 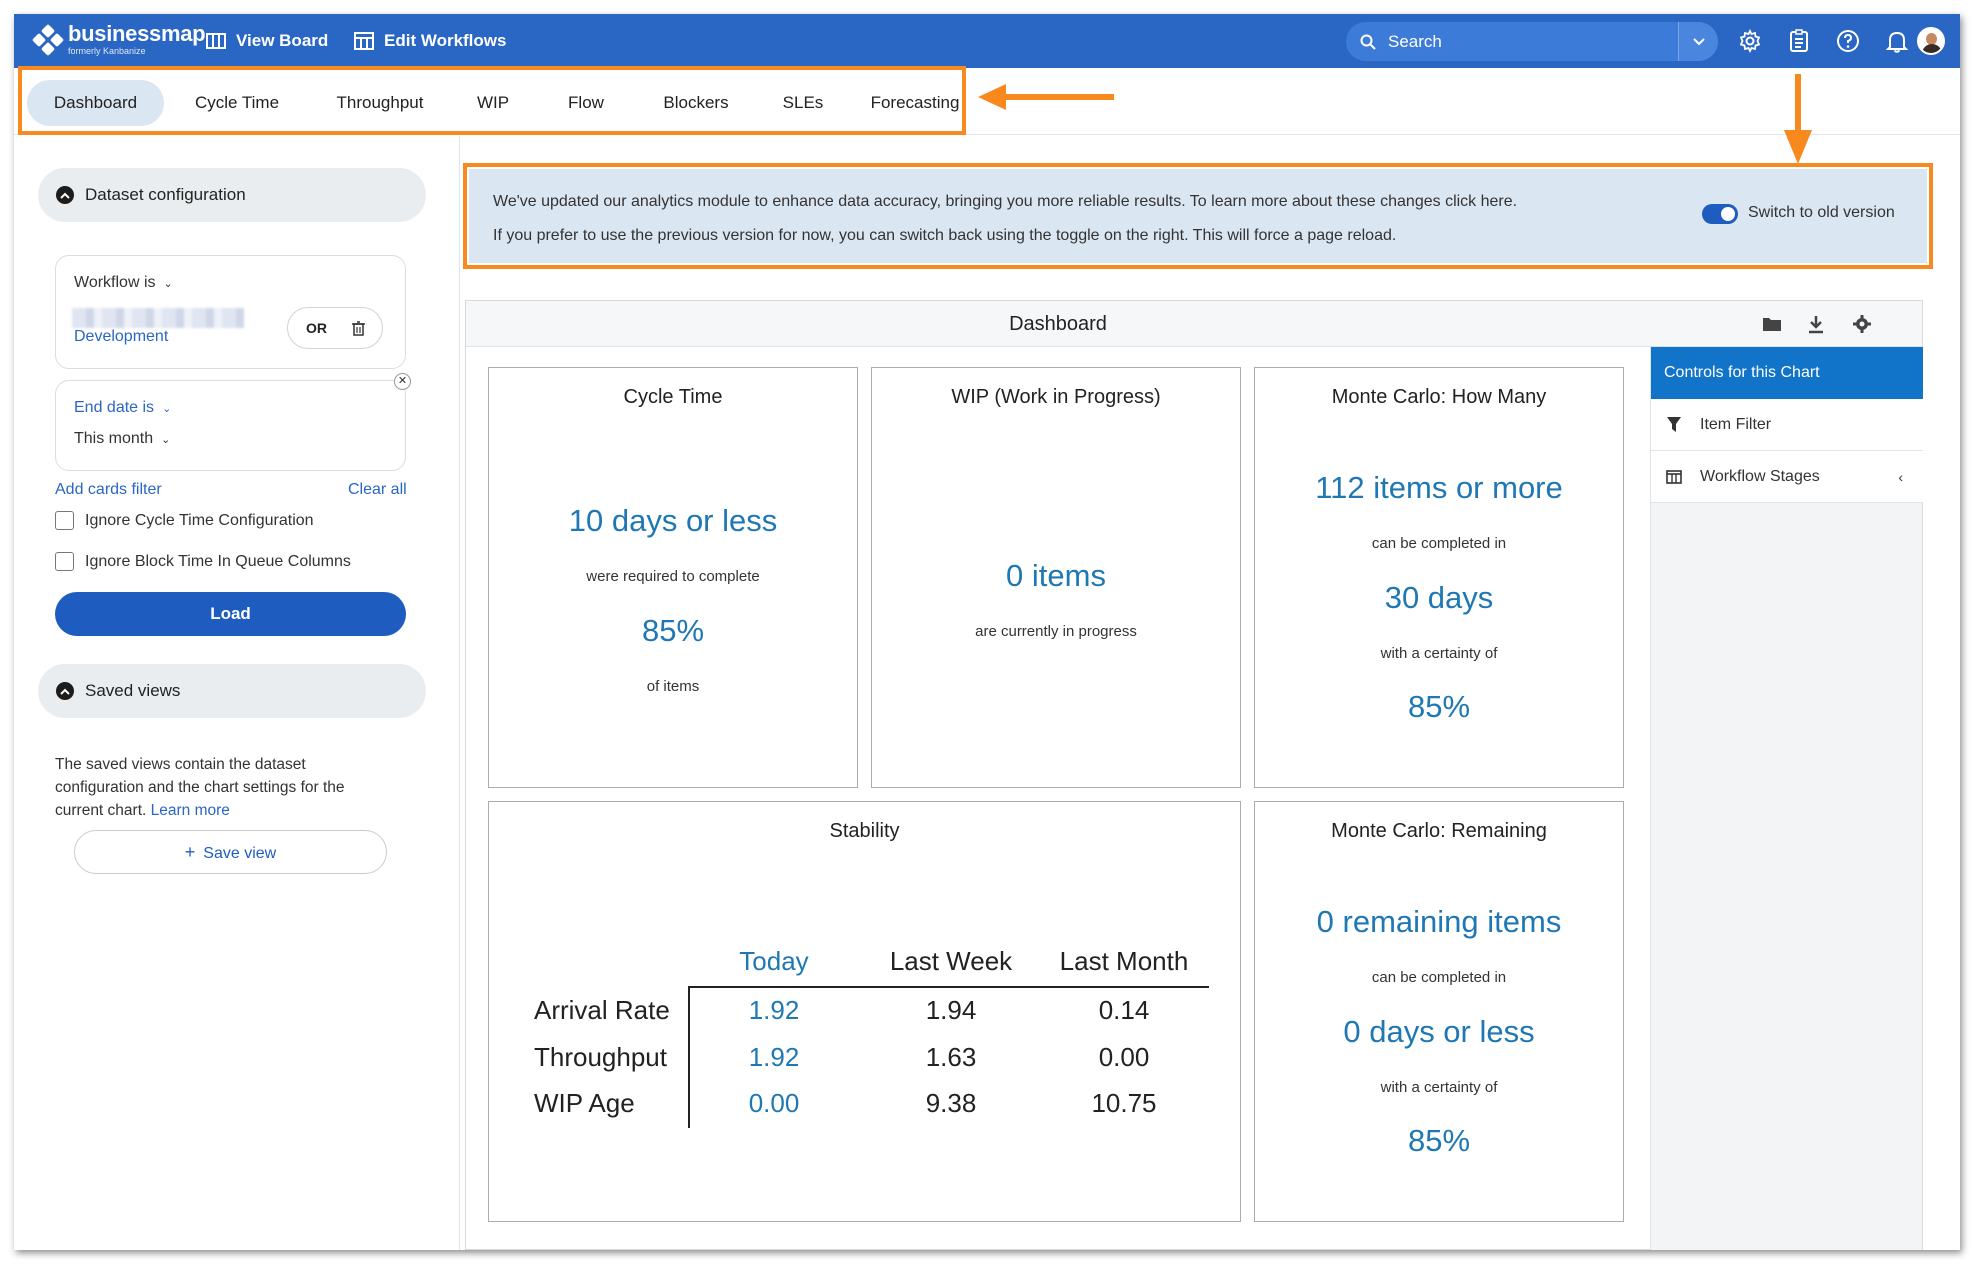 I want to click on dataset-config-title: Dataset configuration, so click(x=165, y=194).